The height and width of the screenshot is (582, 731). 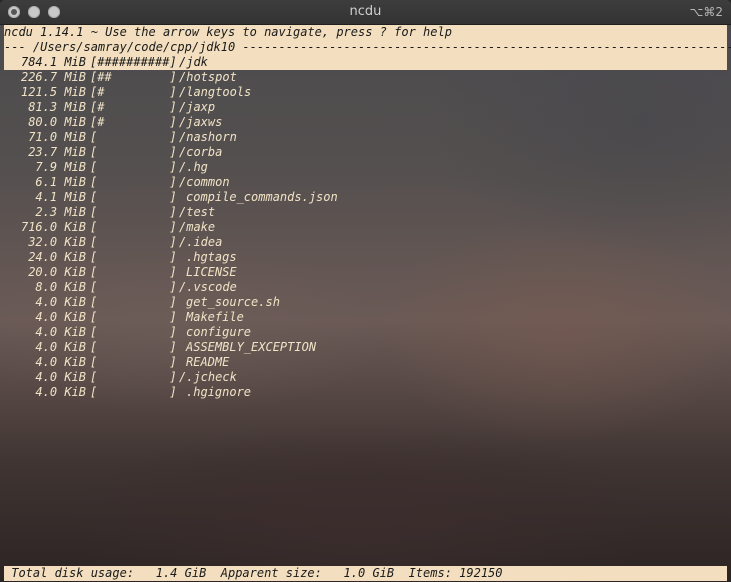 What do you see at coordinates (201, 152) in the screenshot?
I see `directory-name: /corba` at bounding box center [201, 152].